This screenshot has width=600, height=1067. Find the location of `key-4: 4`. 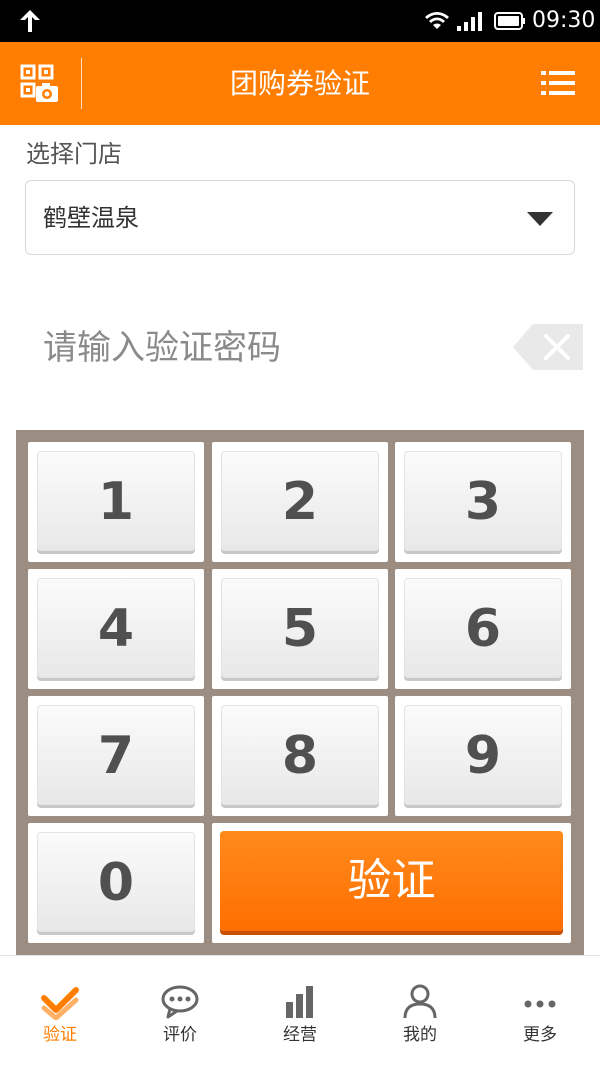

key-4: 4 is located at coordinates (116, 628).